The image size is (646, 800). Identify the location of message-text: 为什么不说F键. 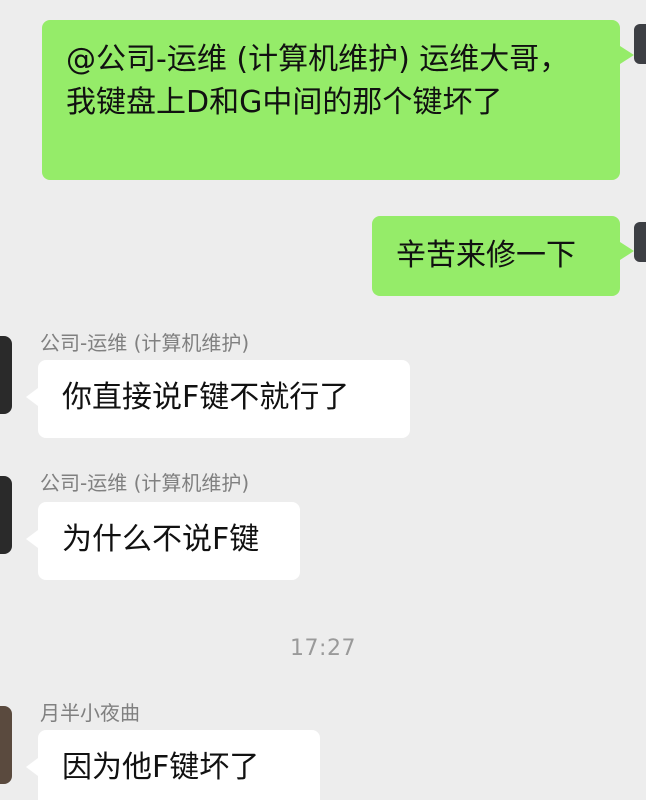
(161, 539).